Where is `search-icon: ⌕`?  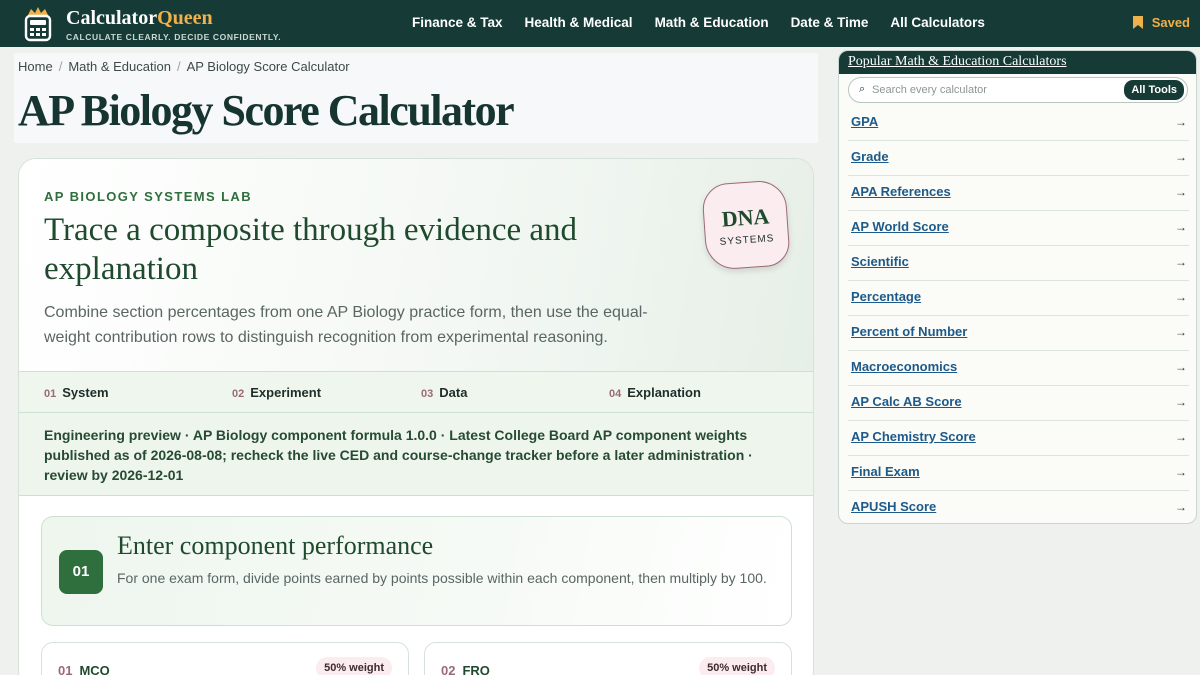
search-icon: ⌕ is located at coordinates (862, 89).